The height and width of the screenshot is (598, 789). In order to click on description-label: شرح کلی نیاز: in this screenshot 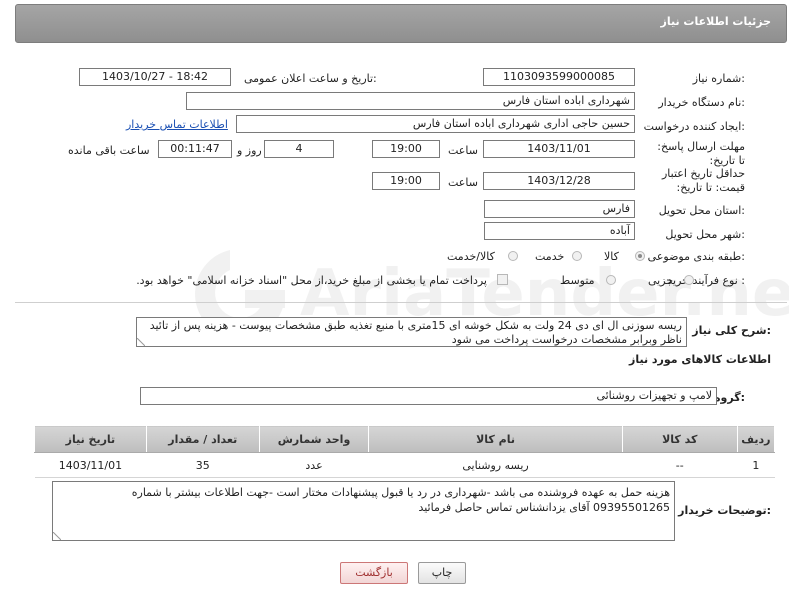, I will do `click(731, 330)`.